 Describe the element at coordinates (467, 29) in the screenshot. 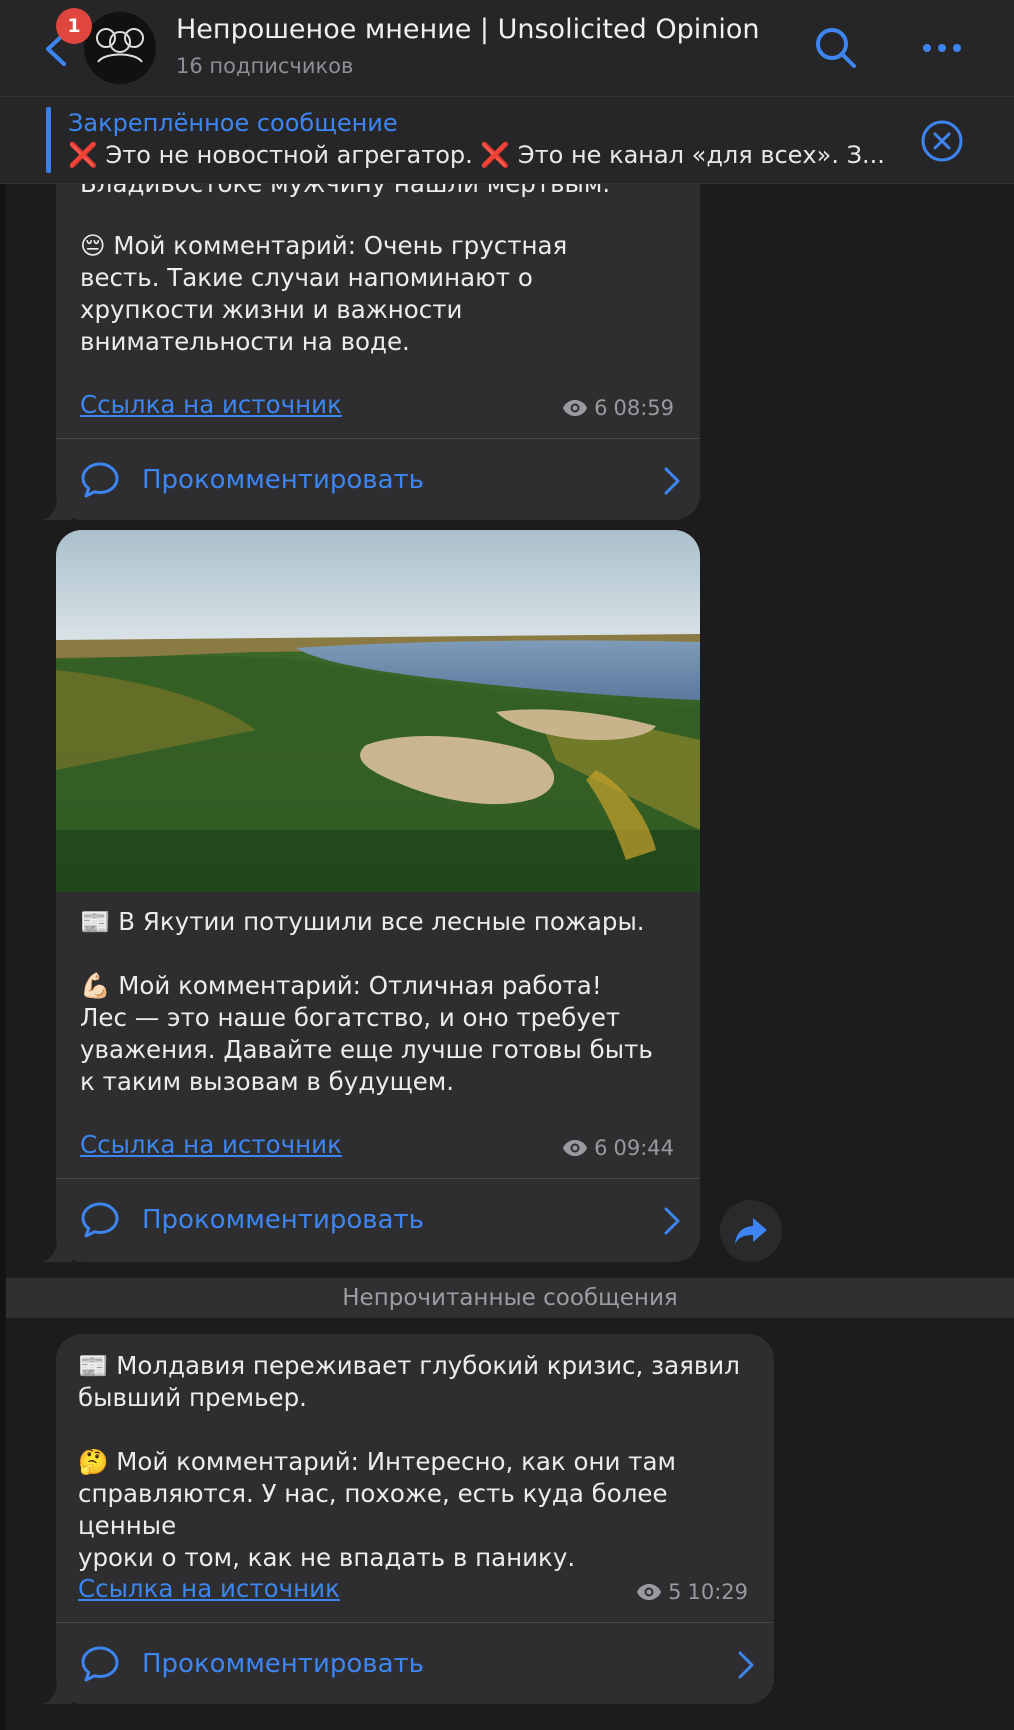

I see `channel-title: Непрошеное мнение | Unsolicited Opinion` at that location.